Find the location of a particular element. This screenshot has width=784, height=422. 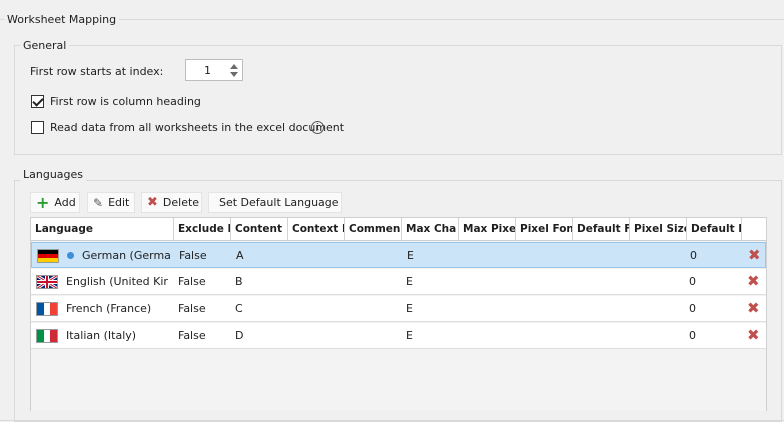

cell-language: English (United Kir is located at coordinates (117, 281).